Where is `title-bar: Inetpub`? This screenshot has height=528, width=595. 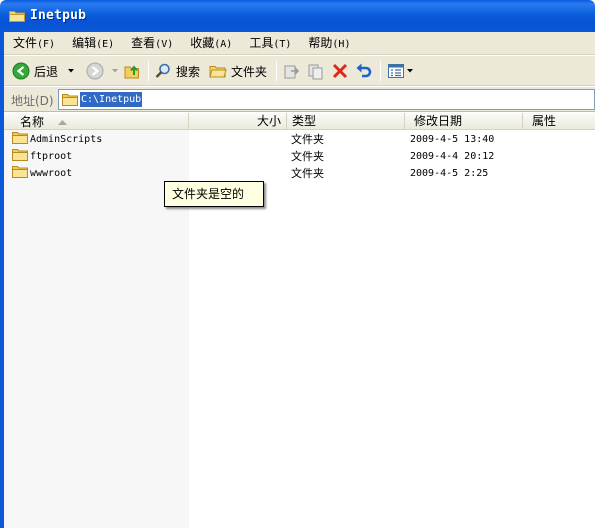 title-bar: Inetpub is located at coordinates (297, 16).